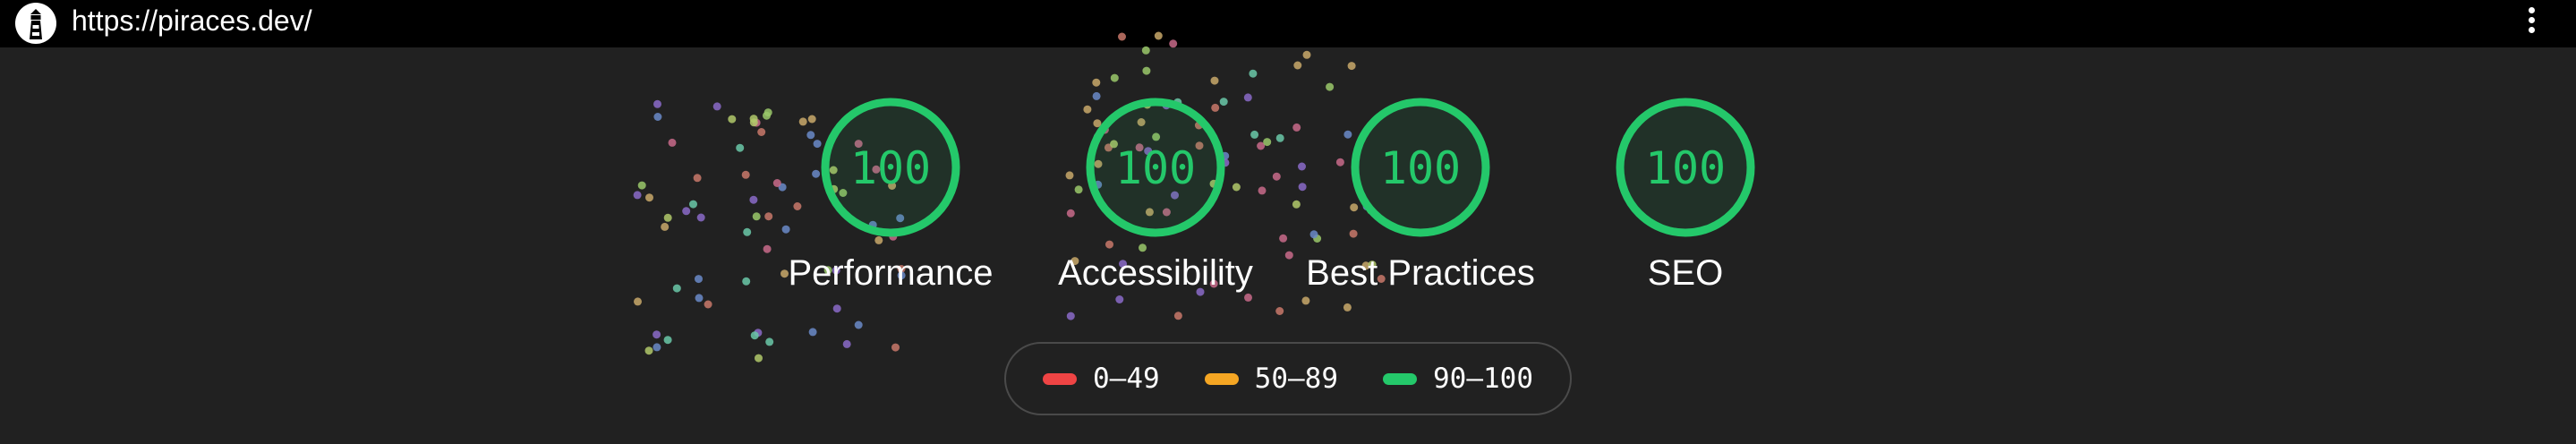 Image resolution: width=2576 pixels, height=444 pixels. I want to click on legend-item-pass: 90–100, so click(1458, 379).